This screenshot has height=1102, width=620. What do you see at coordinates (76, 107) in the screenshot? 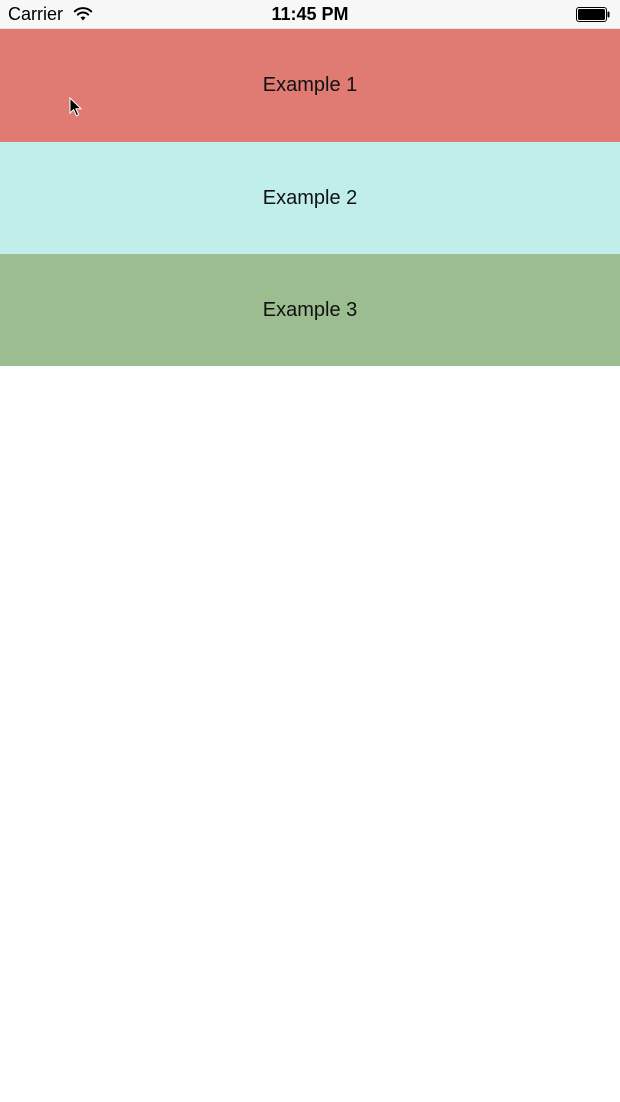
I see `cursor-arrow-icon` at bounding box center [76, 107].